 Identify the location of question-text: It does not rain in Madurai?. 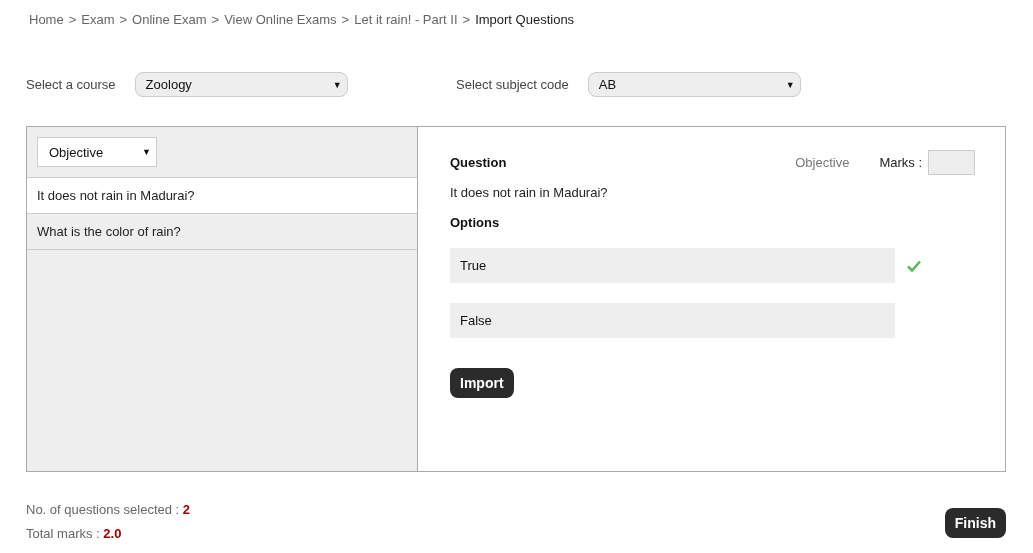
(529, 192).